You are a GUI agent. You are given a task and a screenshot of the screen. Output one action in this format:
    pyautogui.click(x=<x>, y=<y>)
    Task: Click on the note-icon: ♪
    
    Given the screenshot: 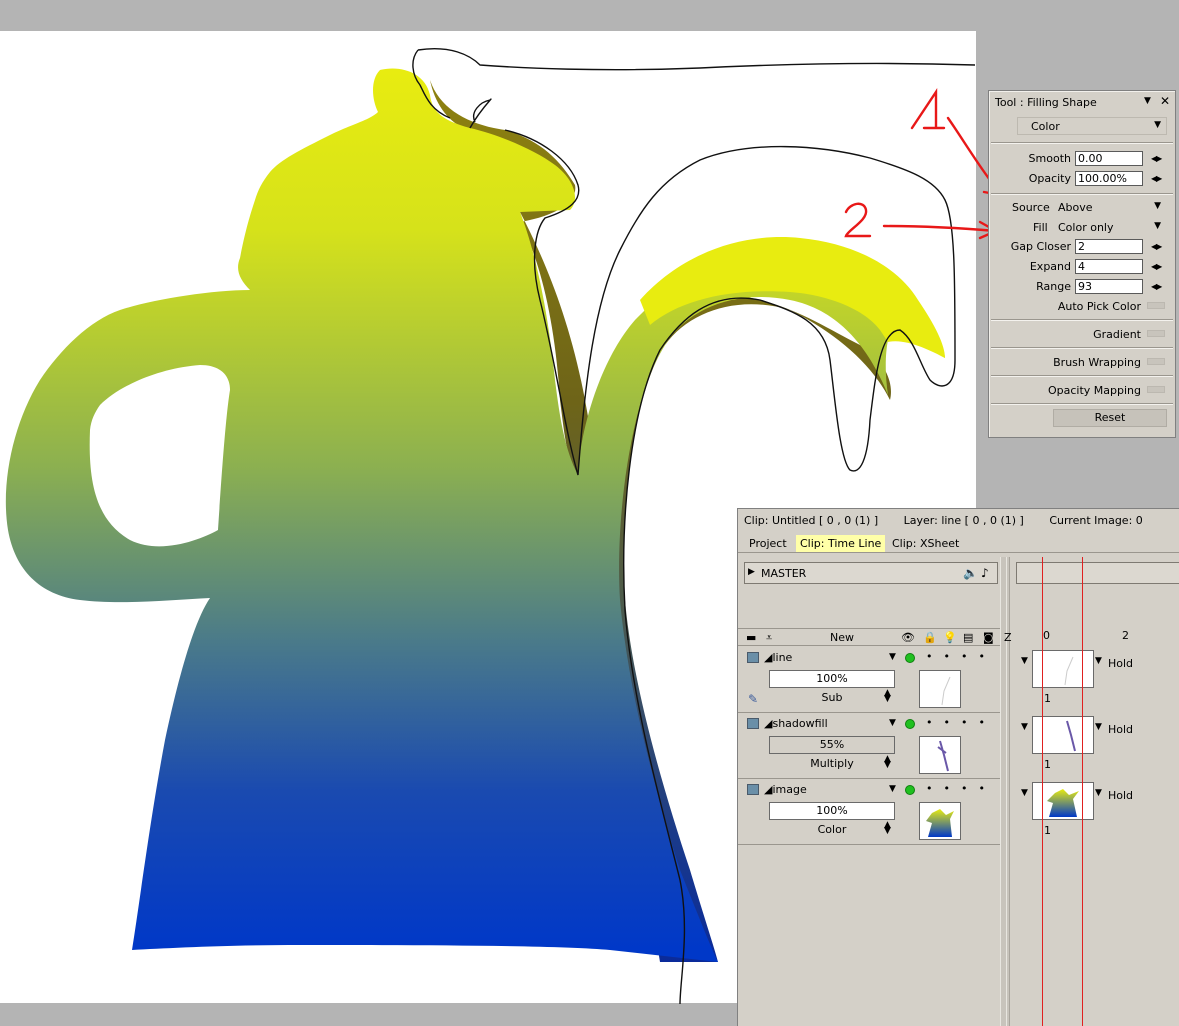 What is the action you would take?
    pyautogui.click(x=985, y=573)
    